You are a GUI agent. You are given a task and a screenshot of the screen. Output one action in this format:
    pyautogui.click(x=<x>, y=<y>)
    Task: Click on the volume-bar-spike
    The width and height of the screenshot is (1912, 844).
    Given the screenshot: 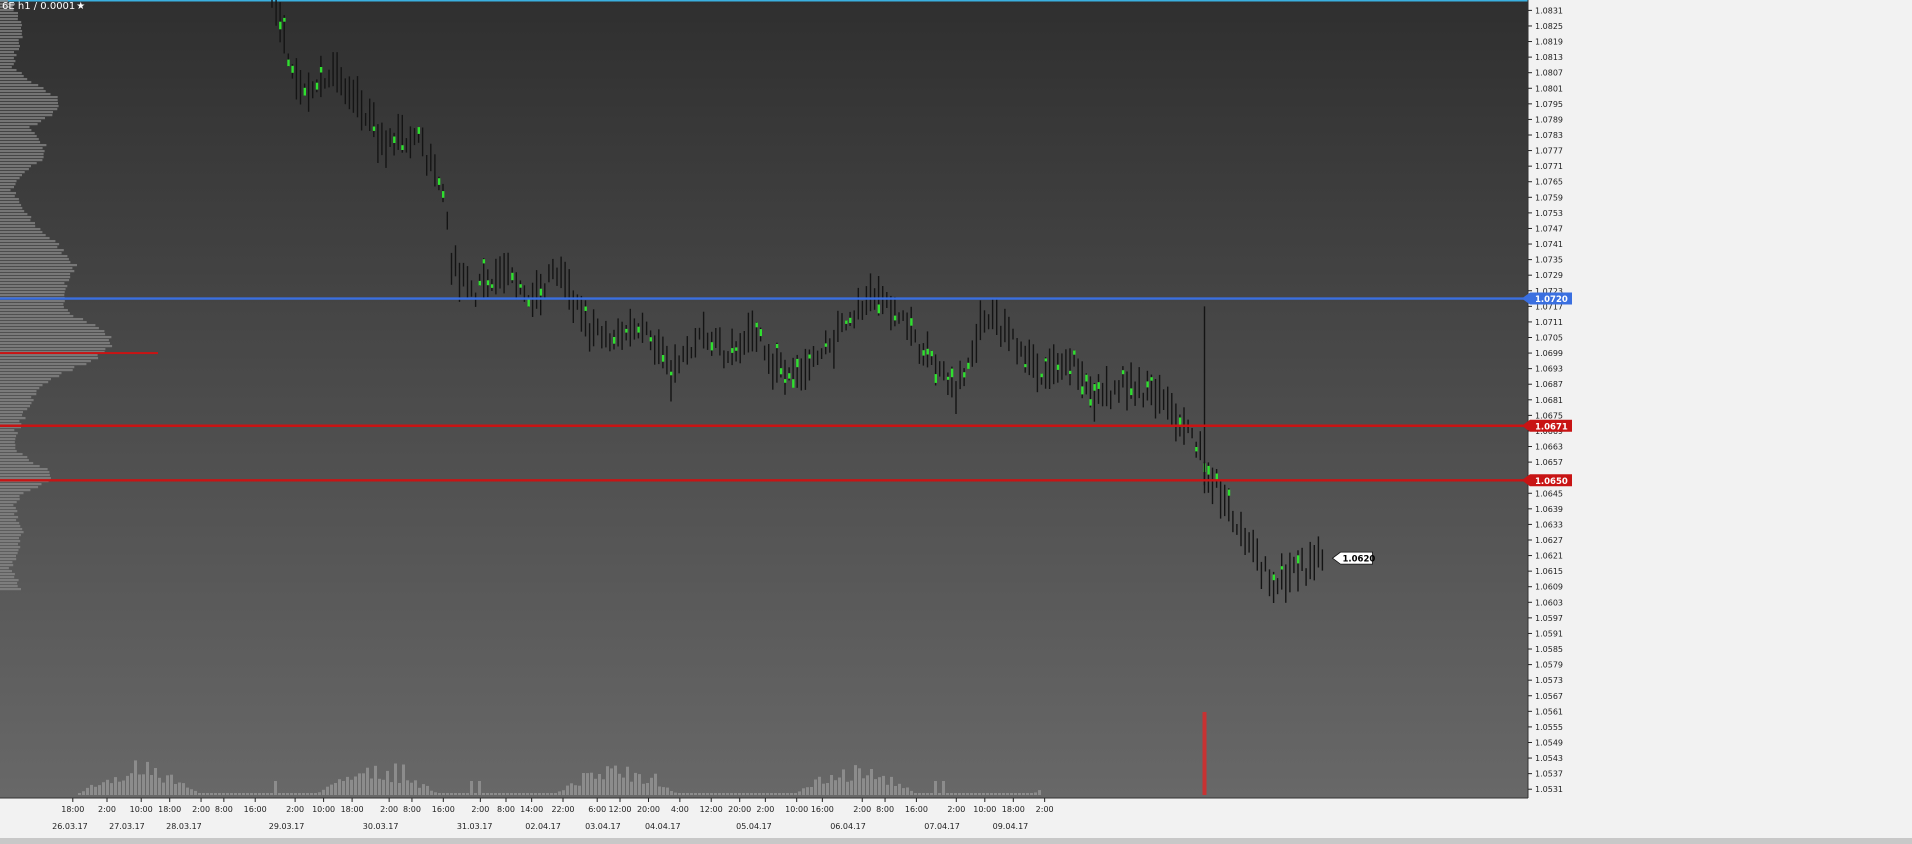 What is the action you would take?
    pyautogui.click(x=1204, y=753)
    